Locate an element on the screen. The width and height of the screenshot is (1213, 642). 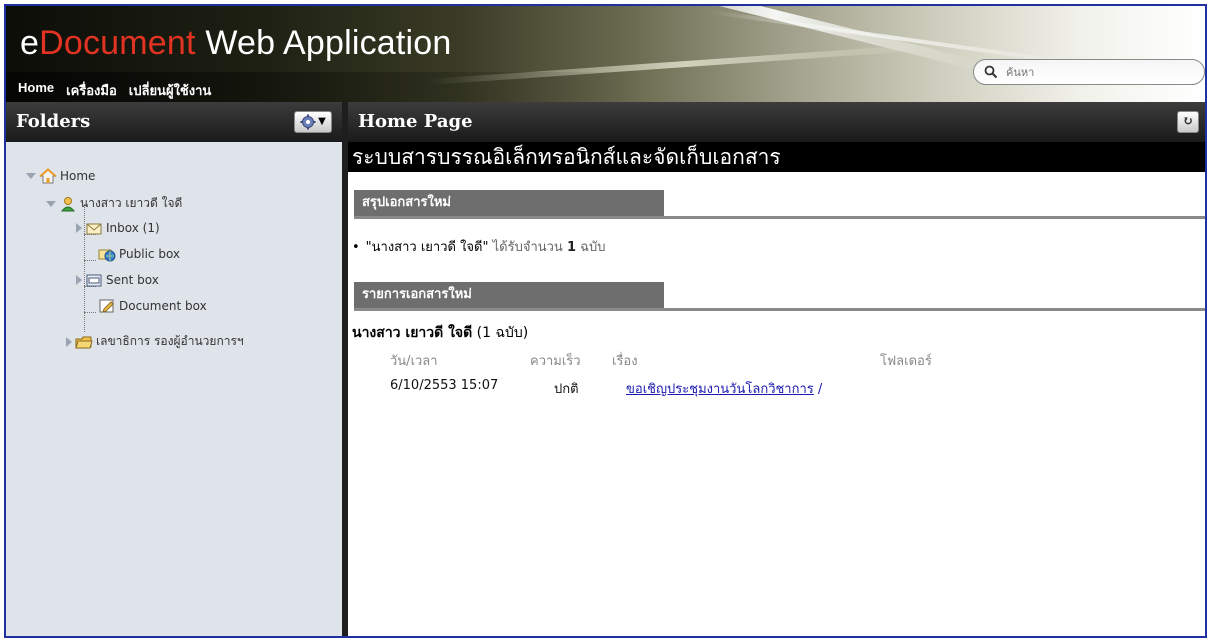
tree-label-inbox: Inbox (1) is located at coordinates (133, 228).